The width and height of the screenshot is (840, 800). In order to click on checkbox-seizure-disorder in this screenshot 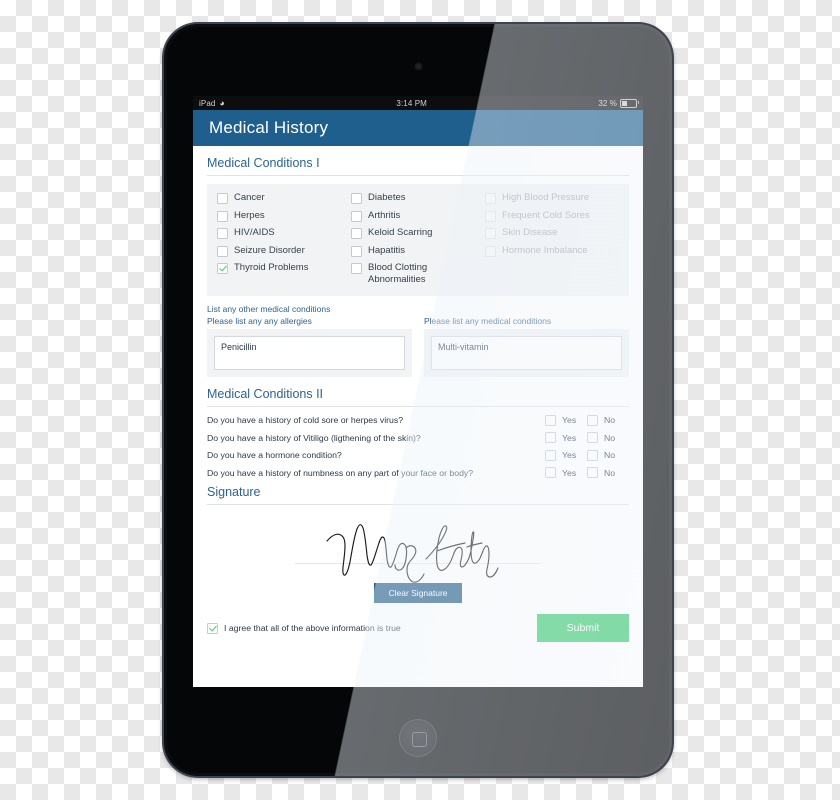, I will do `click(222, 251)`.